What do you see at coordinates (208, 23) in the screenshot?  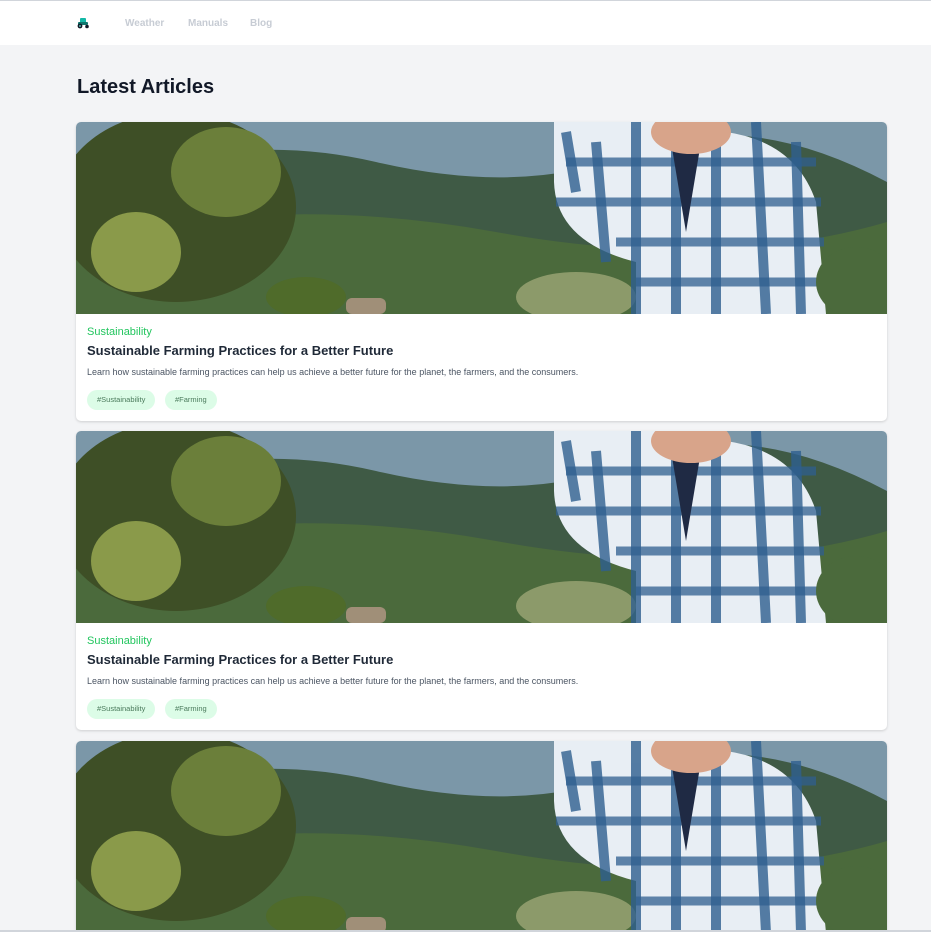 I see `nav-link-manuals: Manuals` at bounding box center [208, 23].